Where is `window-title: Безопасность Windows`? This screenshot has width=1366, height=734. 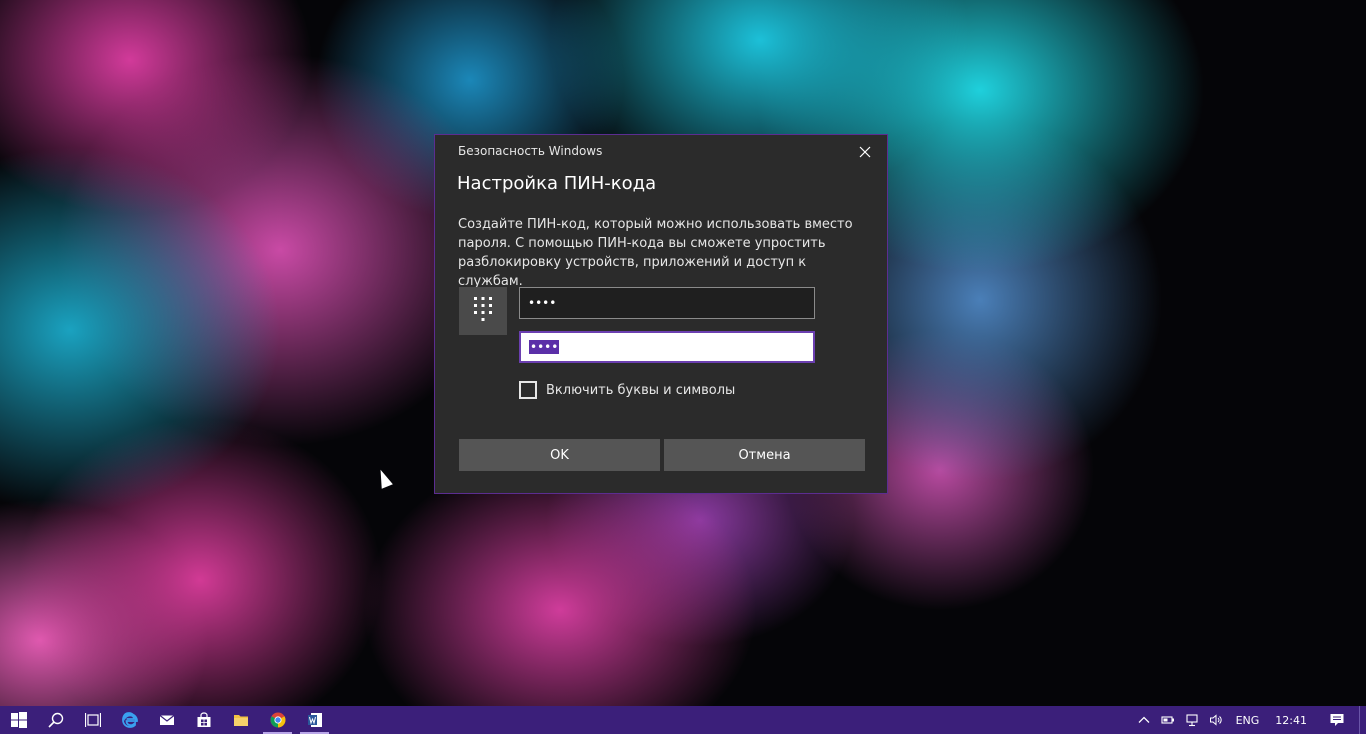 window-title: Безопасность Windows is located at coordinates (530, 151).